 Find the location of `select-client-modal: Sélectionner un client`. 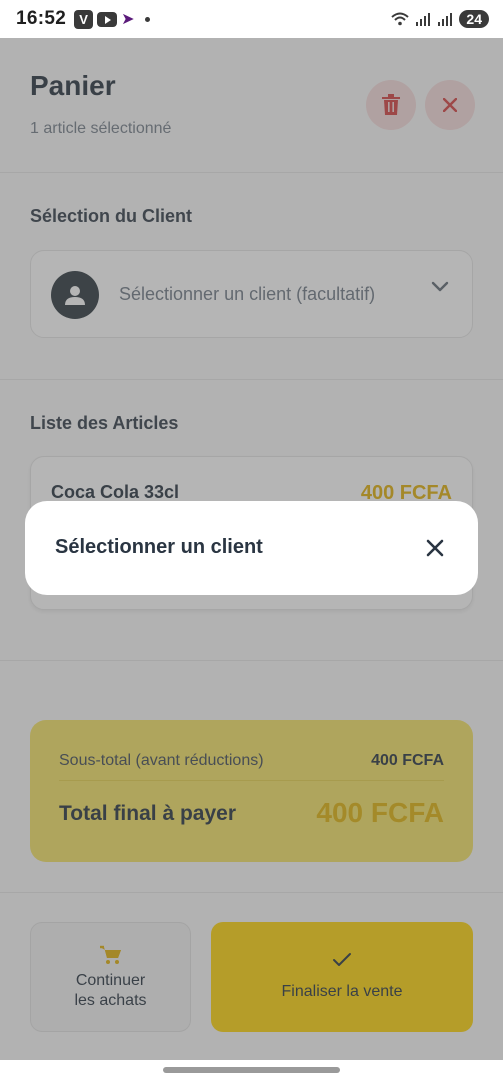

select-client-modal: Sélectionner un client is located at coordinates (251, 548).